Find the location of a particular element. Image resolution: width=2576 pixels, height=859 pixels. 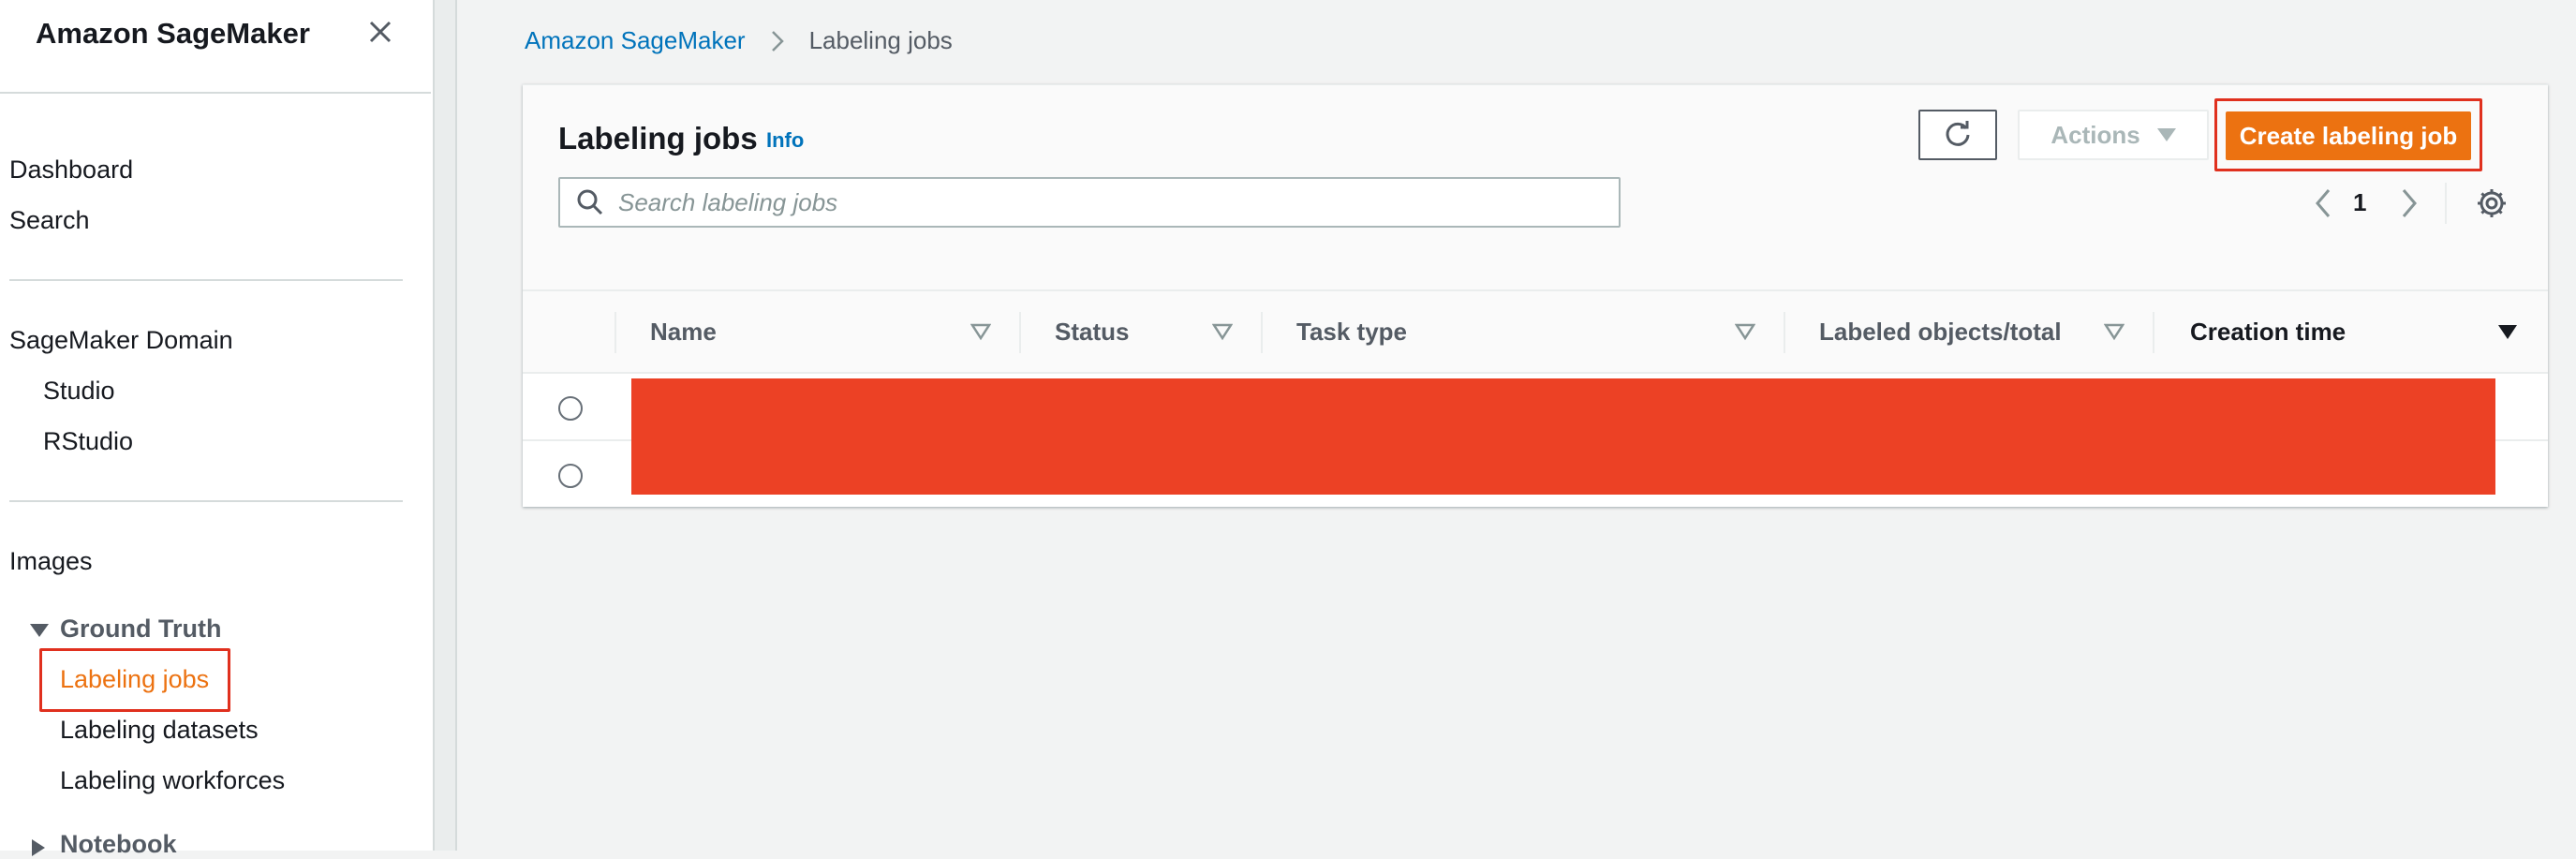

sidebar-item-search: Search is located at coordinates (49, 220).